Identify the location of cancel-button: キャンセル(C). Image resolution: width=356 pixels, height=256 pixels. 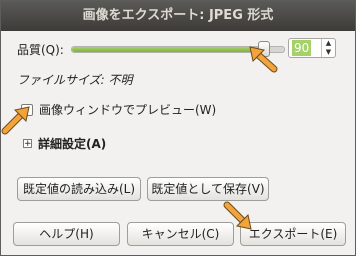
(180, 234).